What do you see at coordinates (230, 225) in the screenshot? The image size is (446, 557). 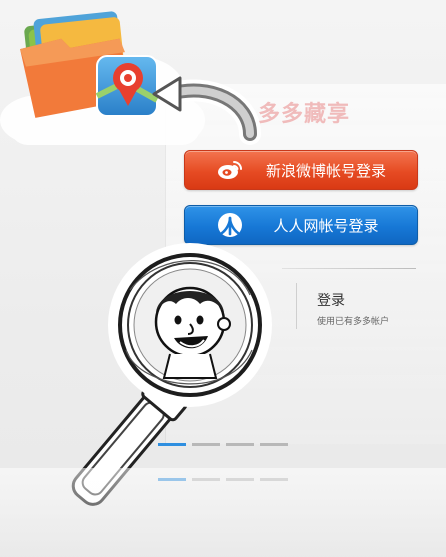 I see `renren-icon` at bounding box center [230, 225].